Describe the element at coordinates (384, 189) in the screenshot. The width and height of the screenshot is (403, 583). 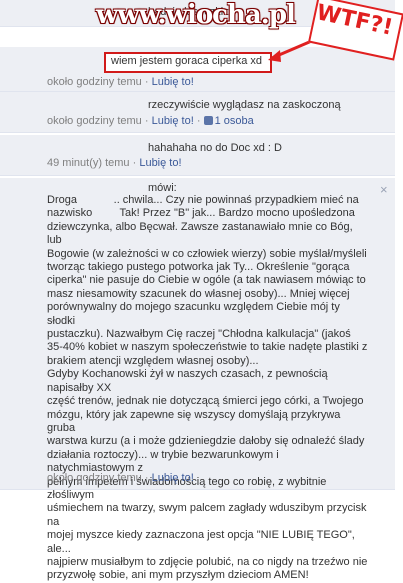
I see `close-icon: ×` at that location.